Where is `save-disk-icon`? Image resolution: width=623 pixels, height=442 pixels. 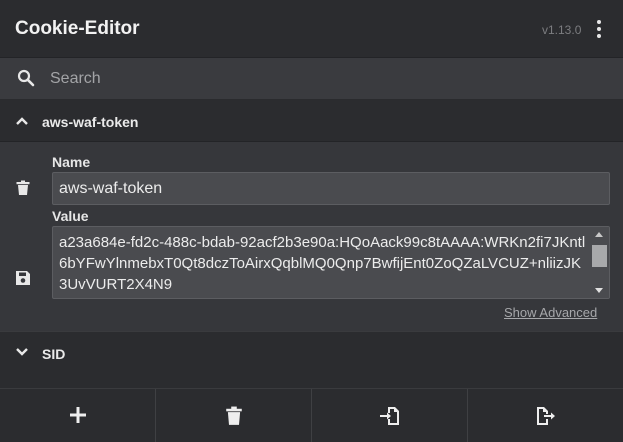
save-disk-icon is located at coordinates (23, 278).